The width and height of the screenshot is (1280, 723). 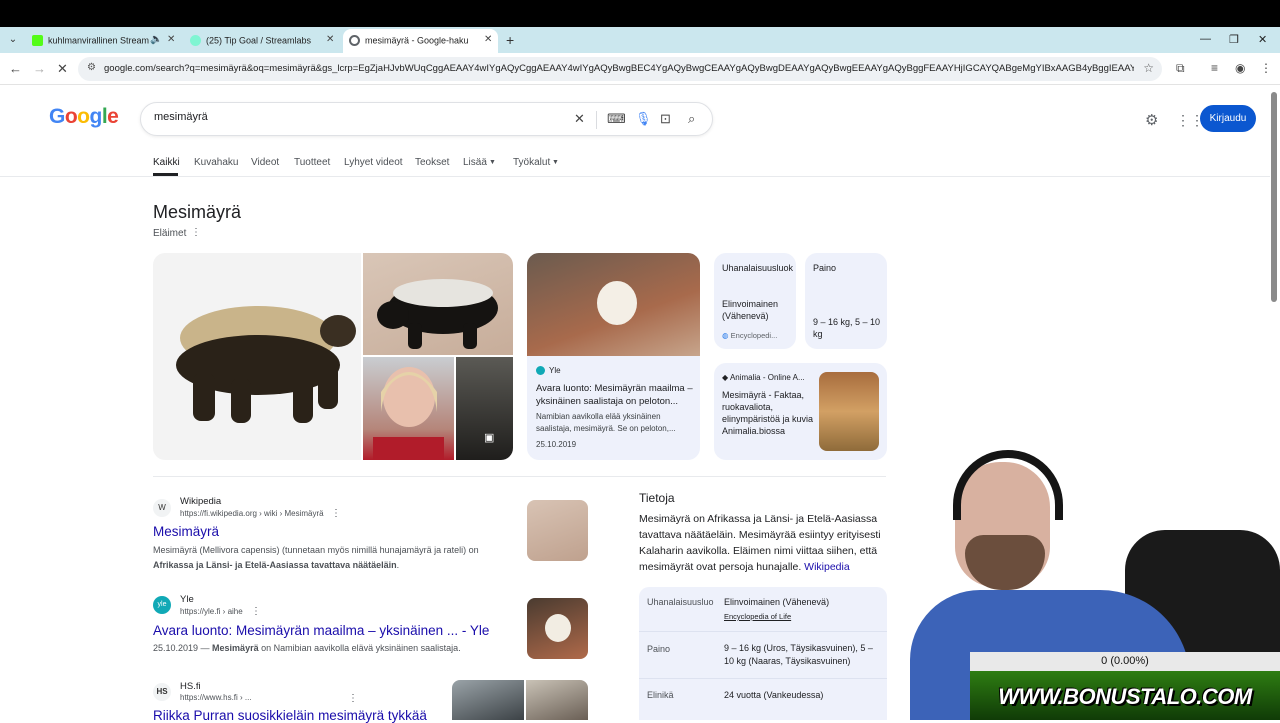 I want to click on more-options-icon: ⋮, so click(x=196, y=232).